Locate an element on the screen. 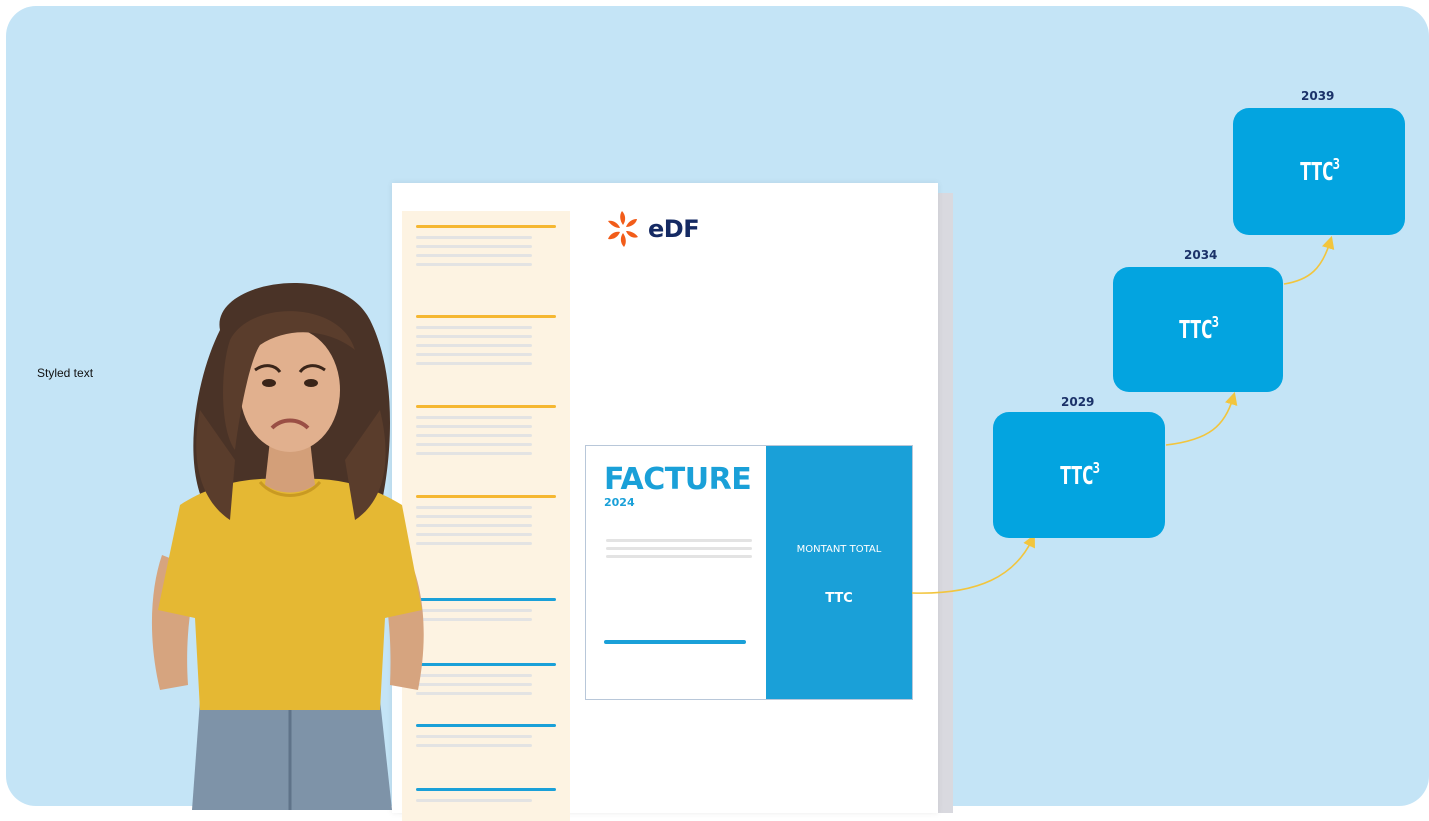 This screenshot has height=821, width=1429. ttc-box-2029: TTC3 is located at coordinates (1079, 475).